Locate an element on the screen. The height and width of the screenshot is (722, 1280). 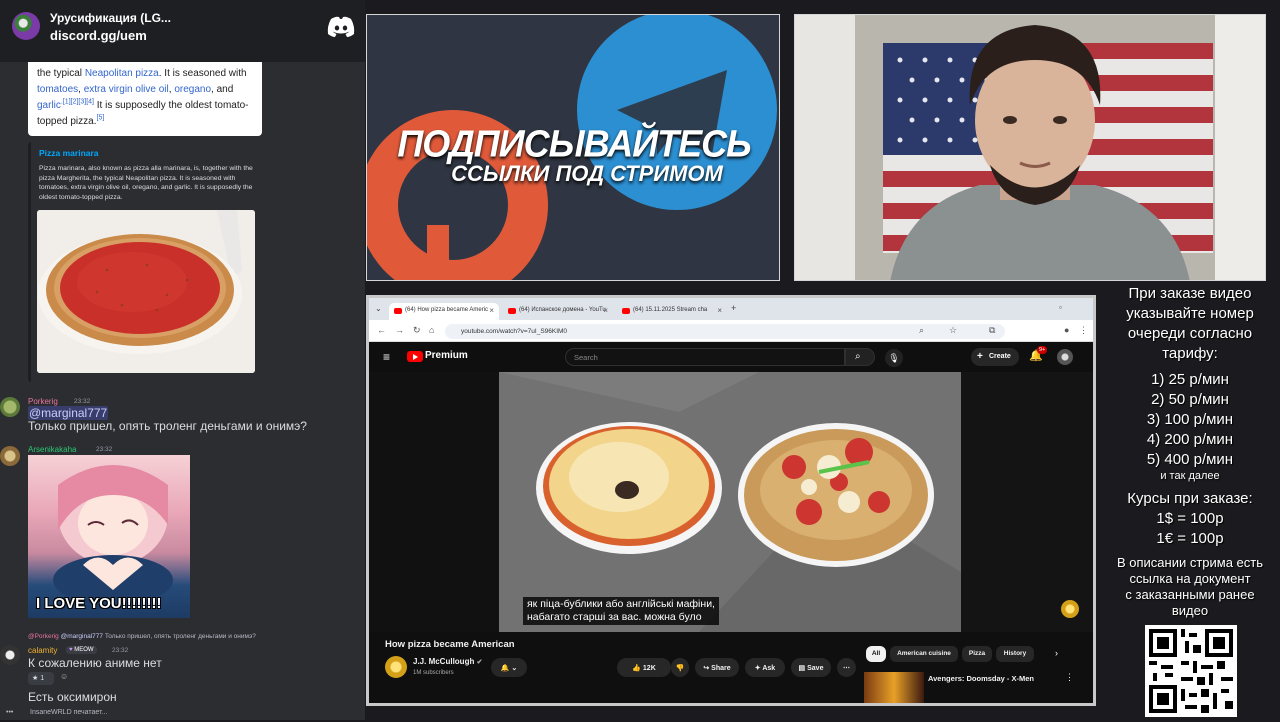
wiki-link-olive-oil: extra virgin olive oil is located at coordinates (126, 89).